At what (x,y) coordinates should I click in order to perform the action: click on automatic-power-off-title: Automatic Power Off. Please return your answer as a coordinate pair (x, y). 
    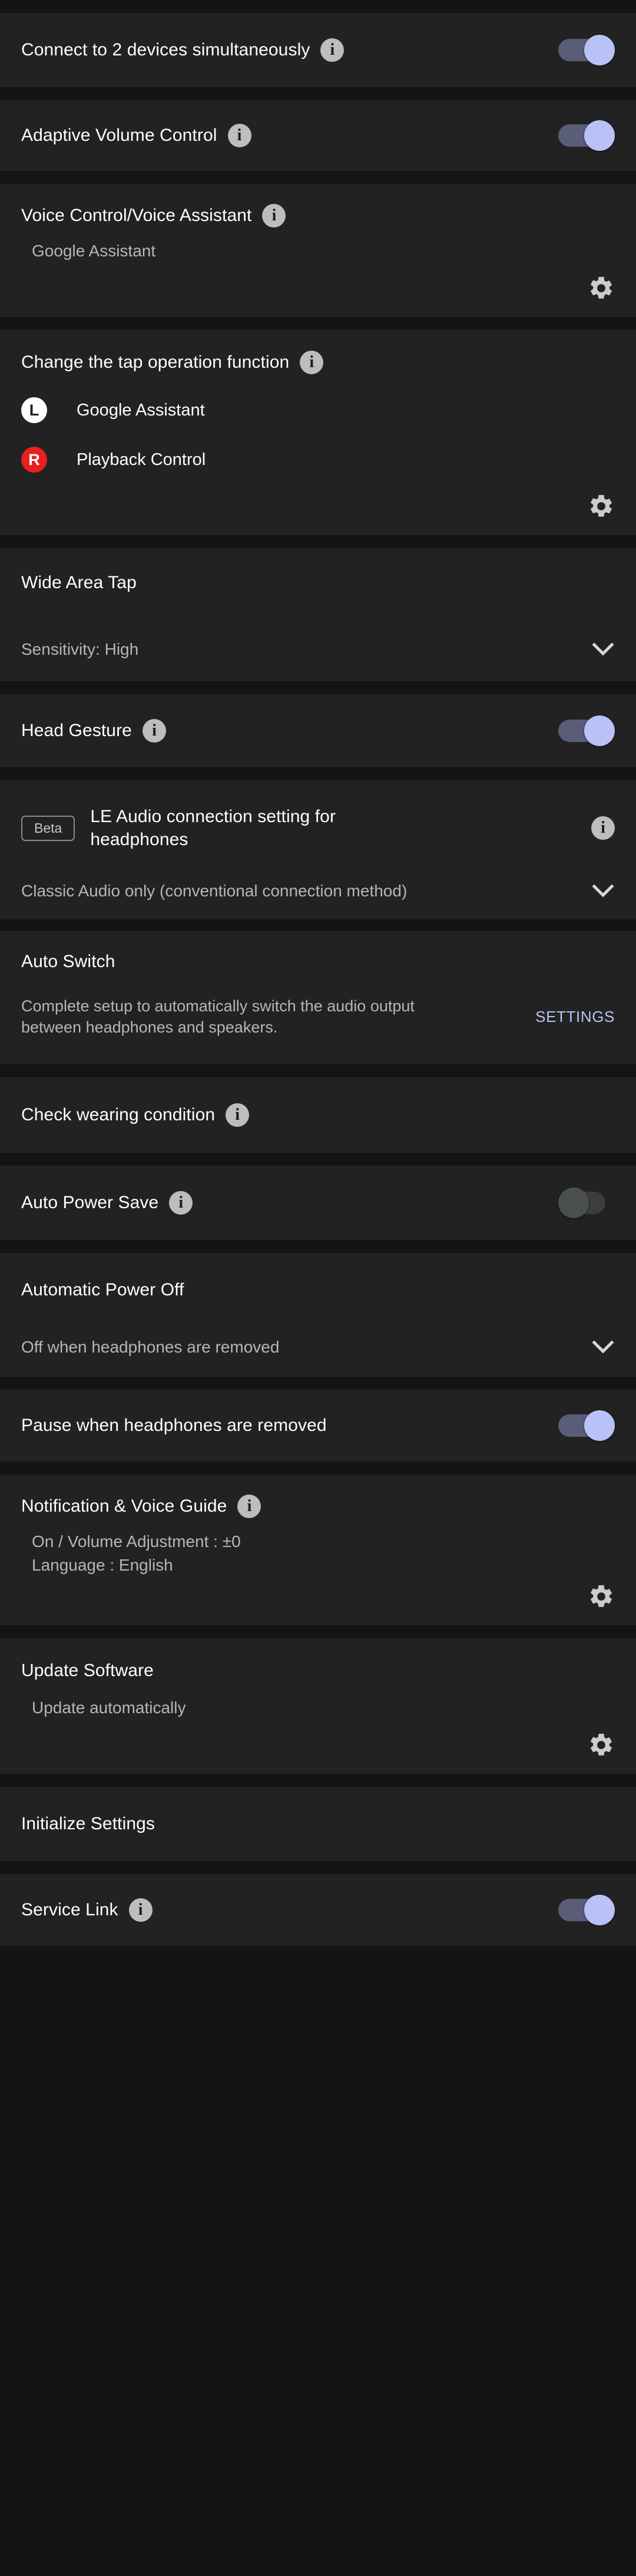
    Looking at the image, I should click on (103, 1290).